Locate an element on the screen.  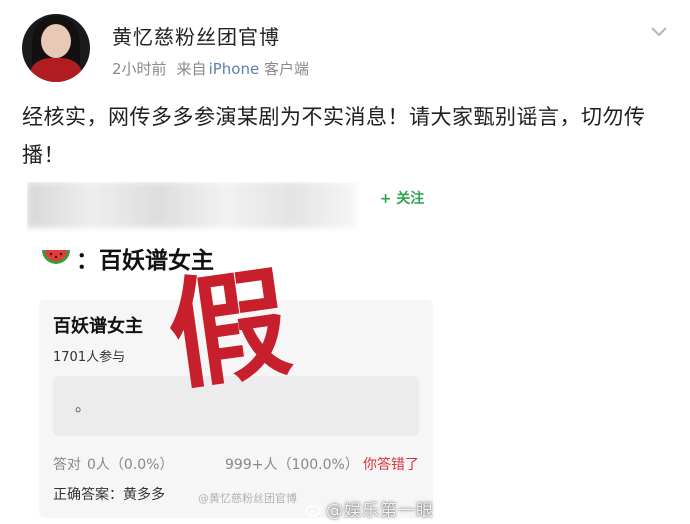
post-text: 经核实，网传多多参演某剧为不实消息！请大家甄别谣言，切勿传播！ is located at coordinates (334, 136).